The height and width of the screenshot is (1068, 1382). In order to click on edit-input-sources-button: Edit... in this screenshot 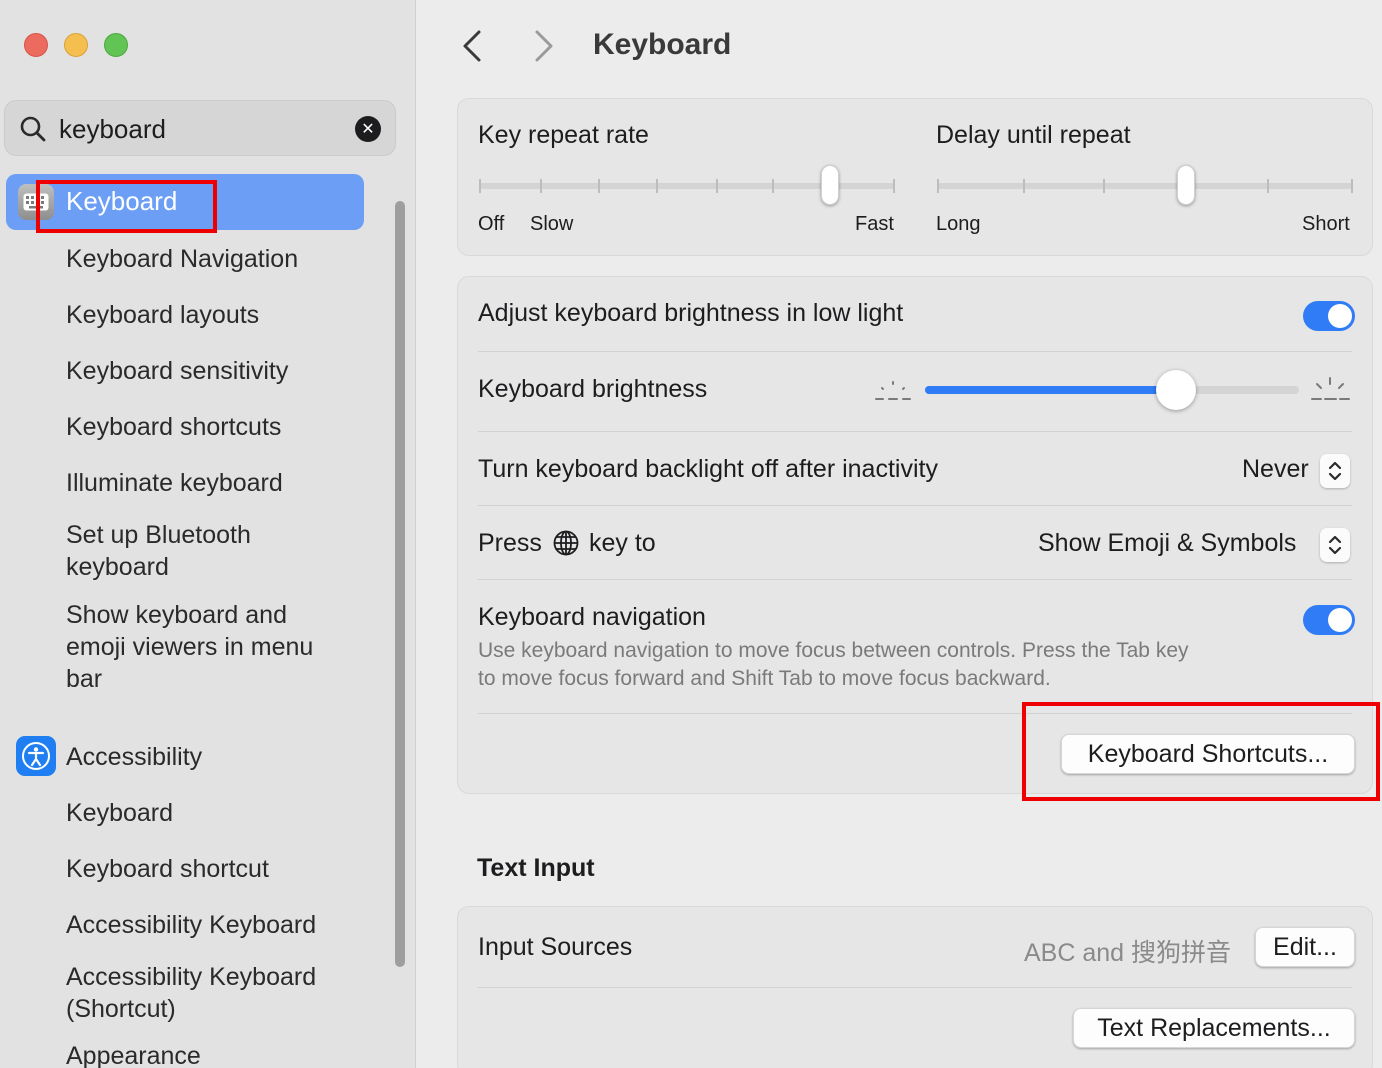, I will do `click(1305, 947)`.